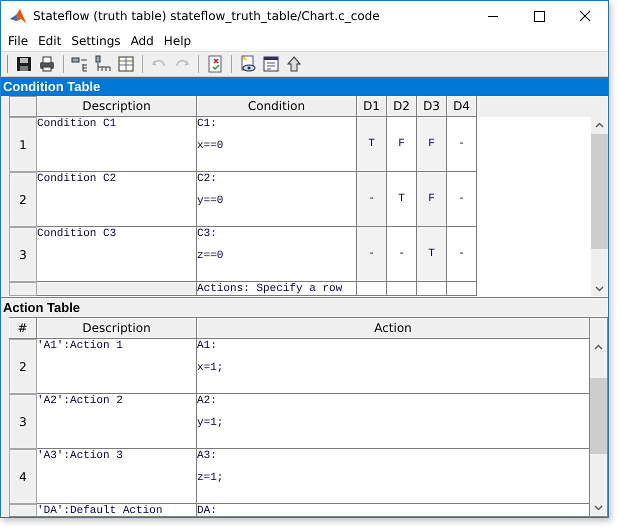 The image size is (618, 527). I want to click on table-icon, so click(126, 64).